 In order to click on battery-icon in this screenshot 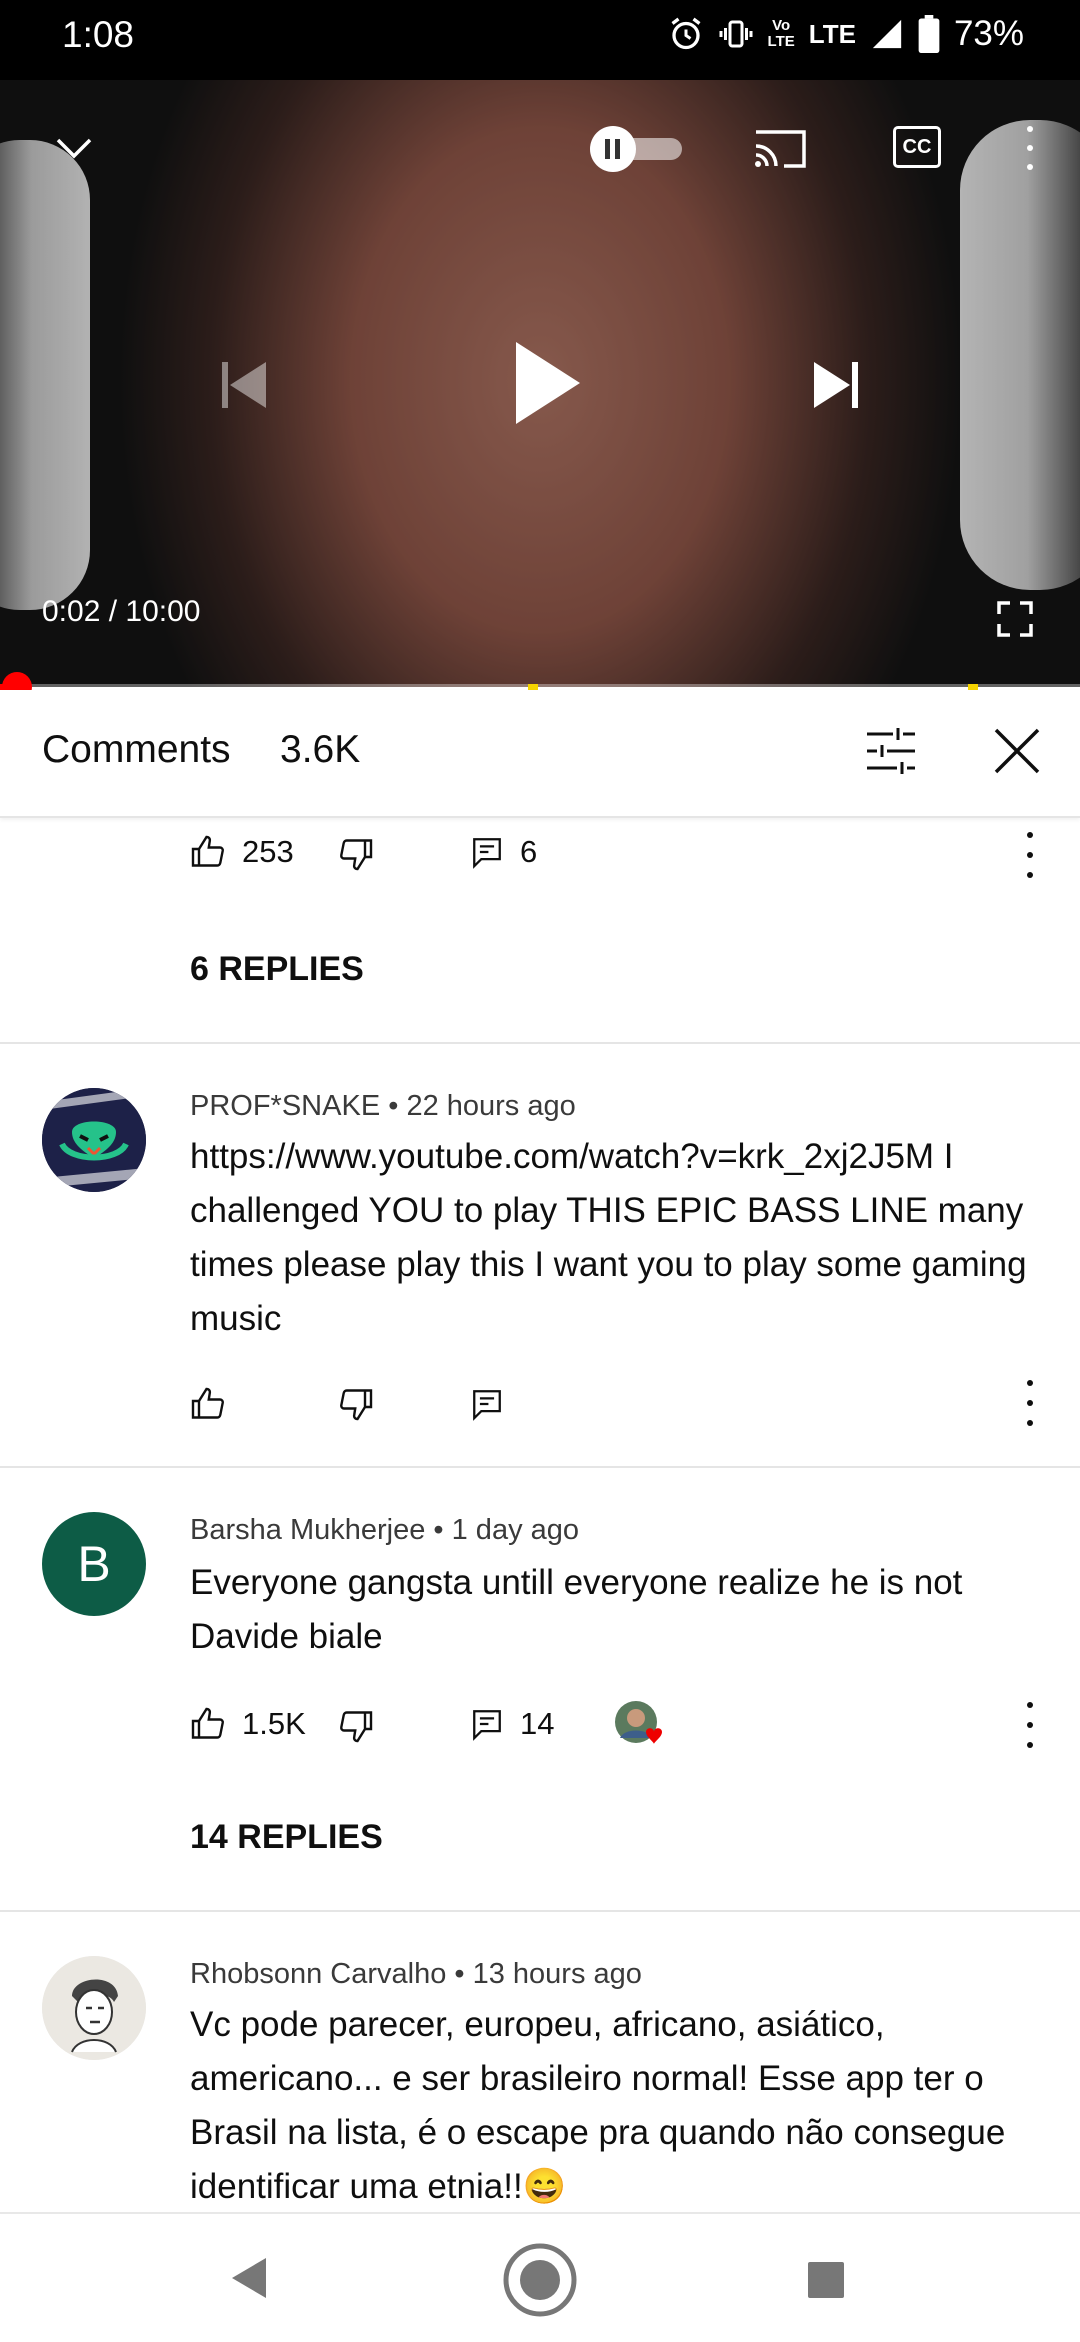, I will do `click(929, 34)`.